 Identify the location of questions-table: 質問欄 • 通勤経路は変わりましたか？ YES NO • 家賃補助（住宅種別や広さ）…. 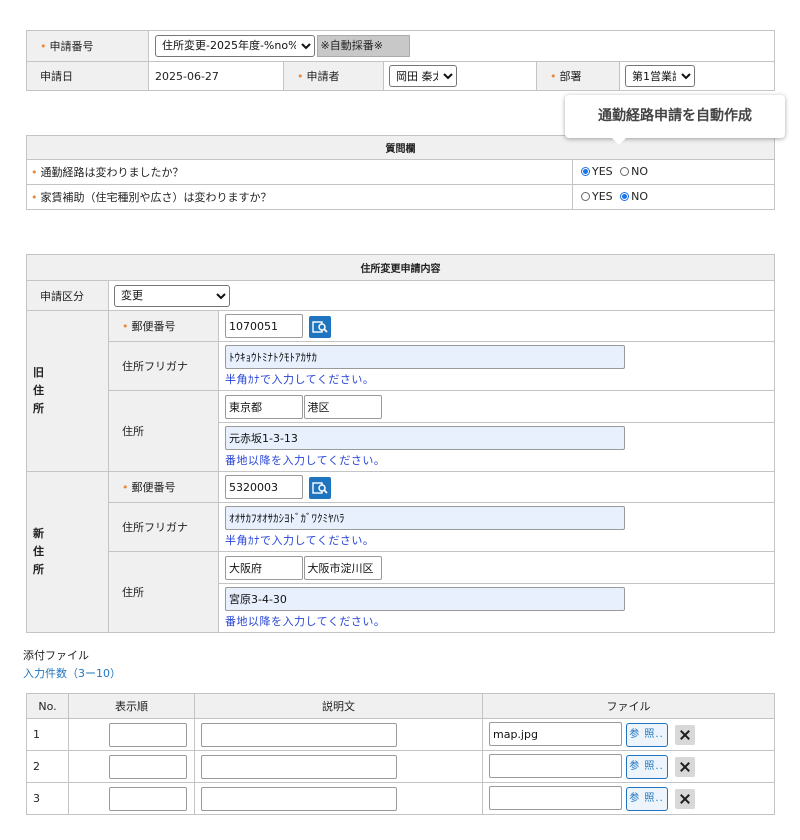
(400, 172).